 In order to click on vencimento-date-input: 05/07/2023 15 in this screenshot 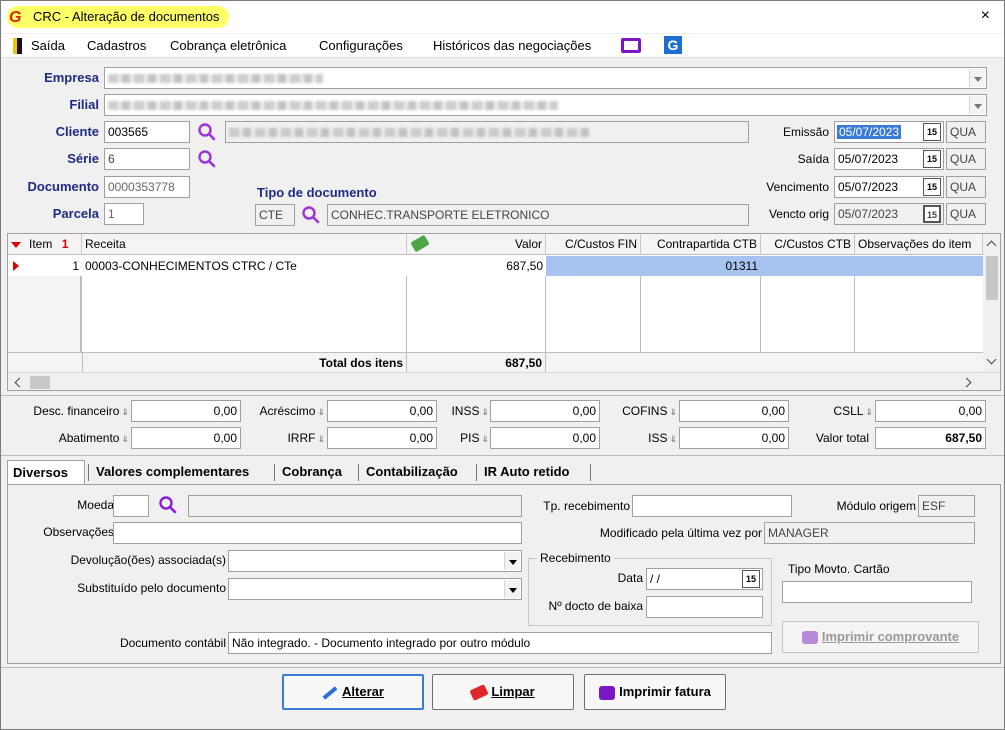, I will do `click(889, 187)`.